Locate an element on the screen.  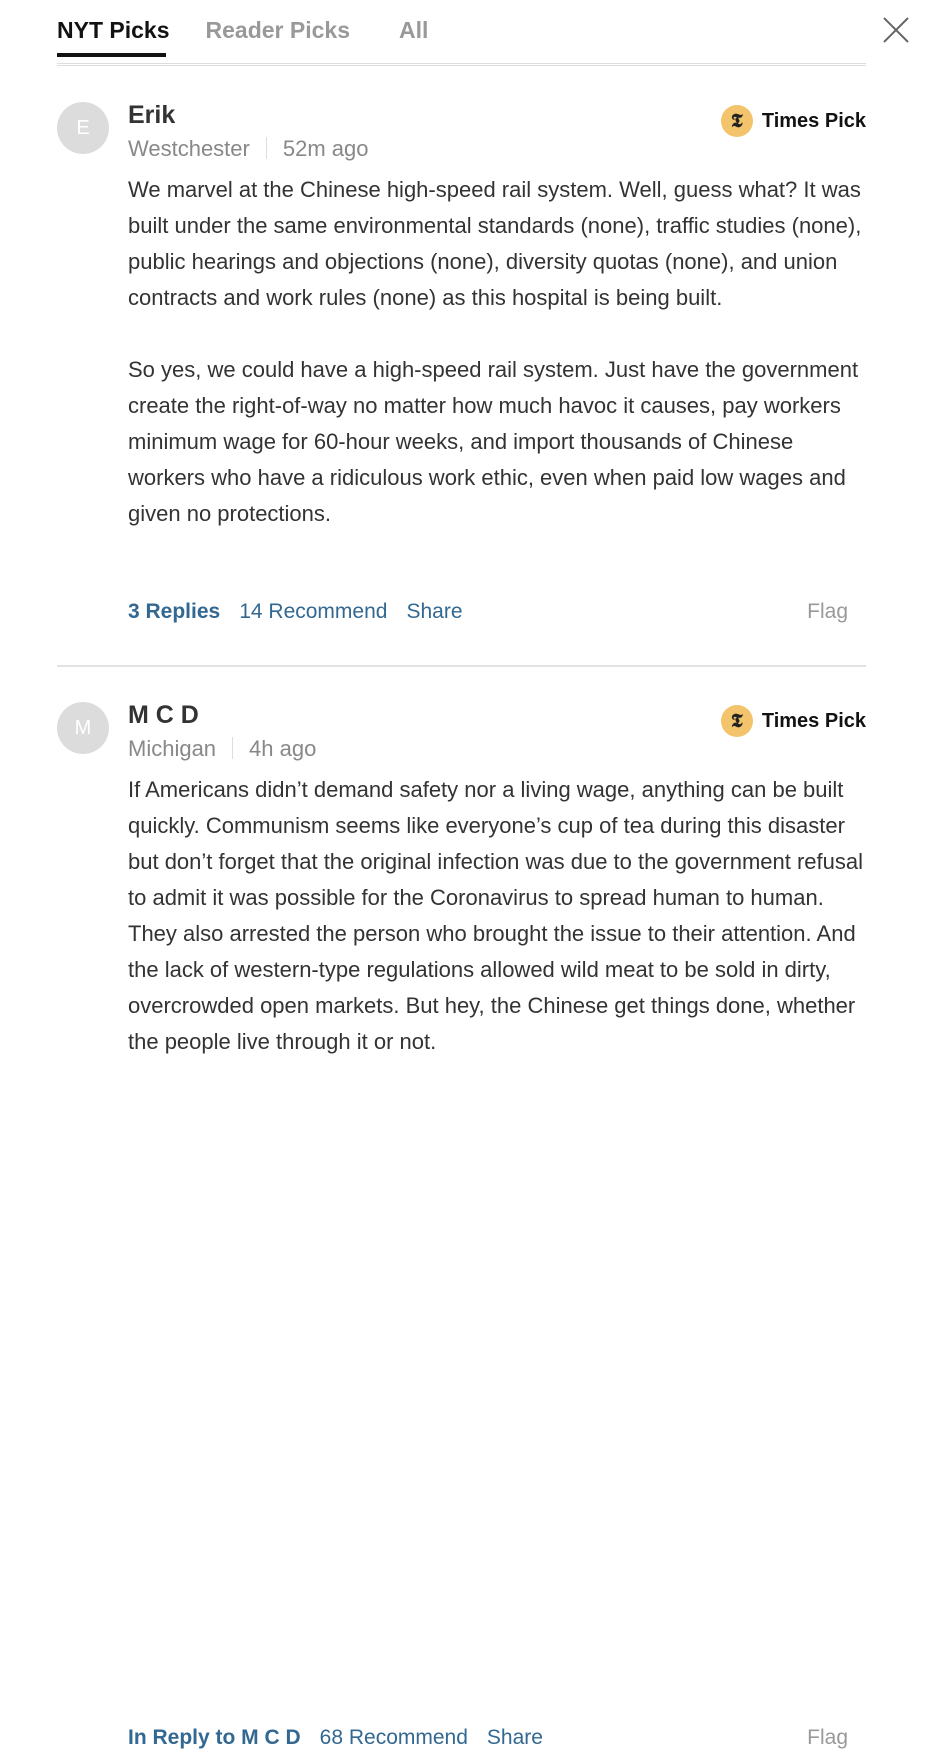
tab-nyt-picks: NYT Picks is located at coordinates (113, 30).